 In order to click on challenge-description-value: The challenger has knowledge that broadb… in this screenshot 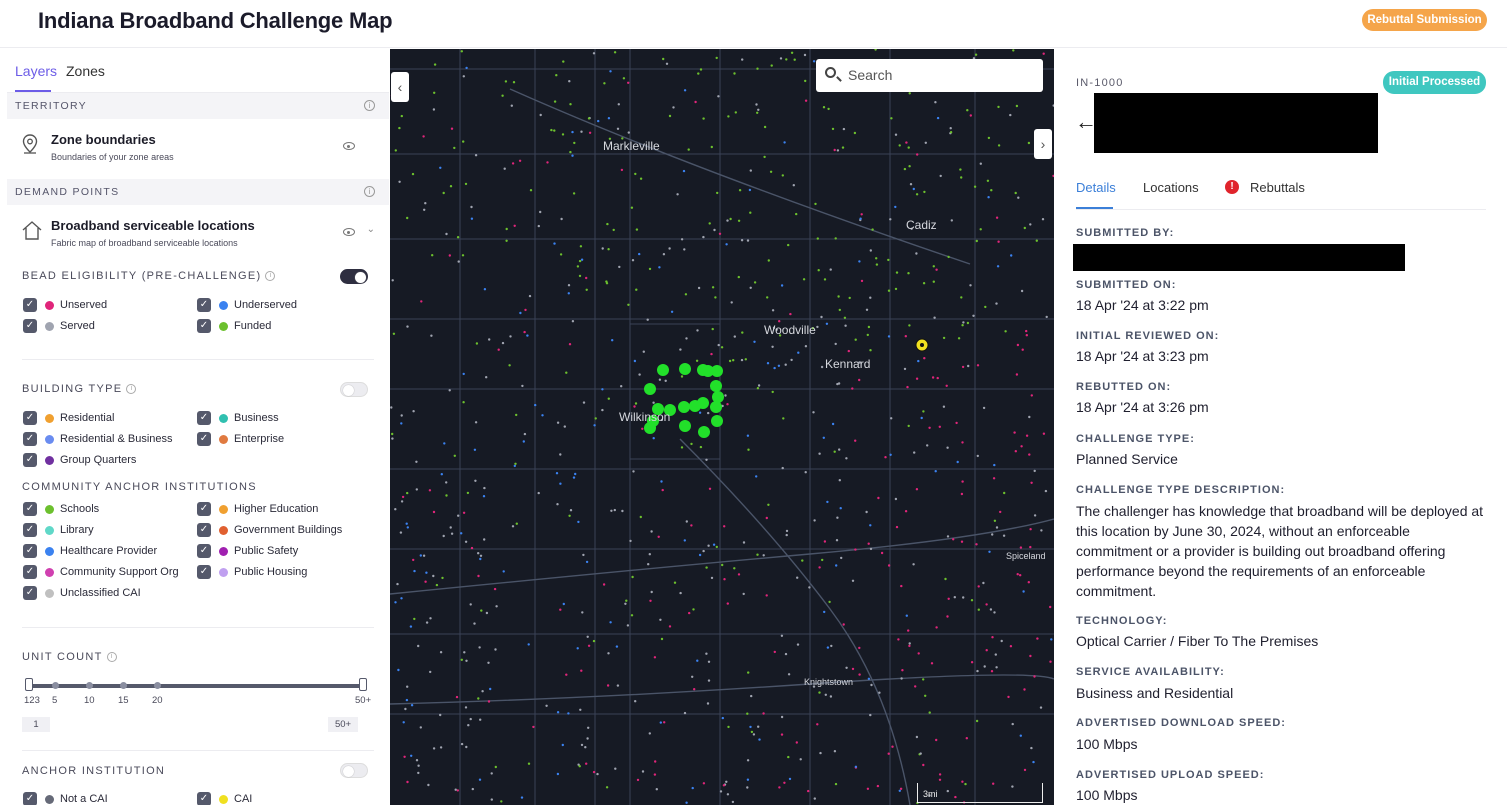, I will do `click(1280, 551)`.